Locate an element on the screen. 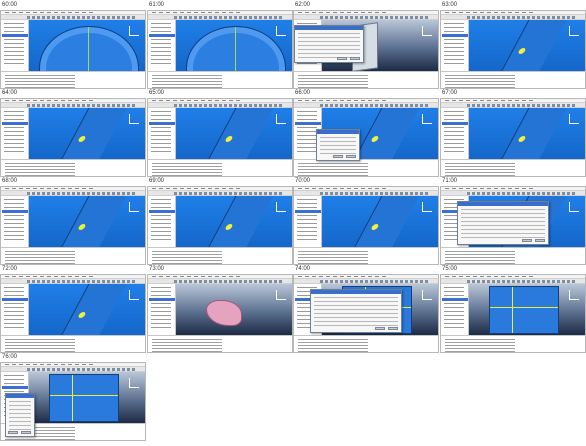  video-frame-thumbnail: 60:00 is located at coordinates (73, 45).